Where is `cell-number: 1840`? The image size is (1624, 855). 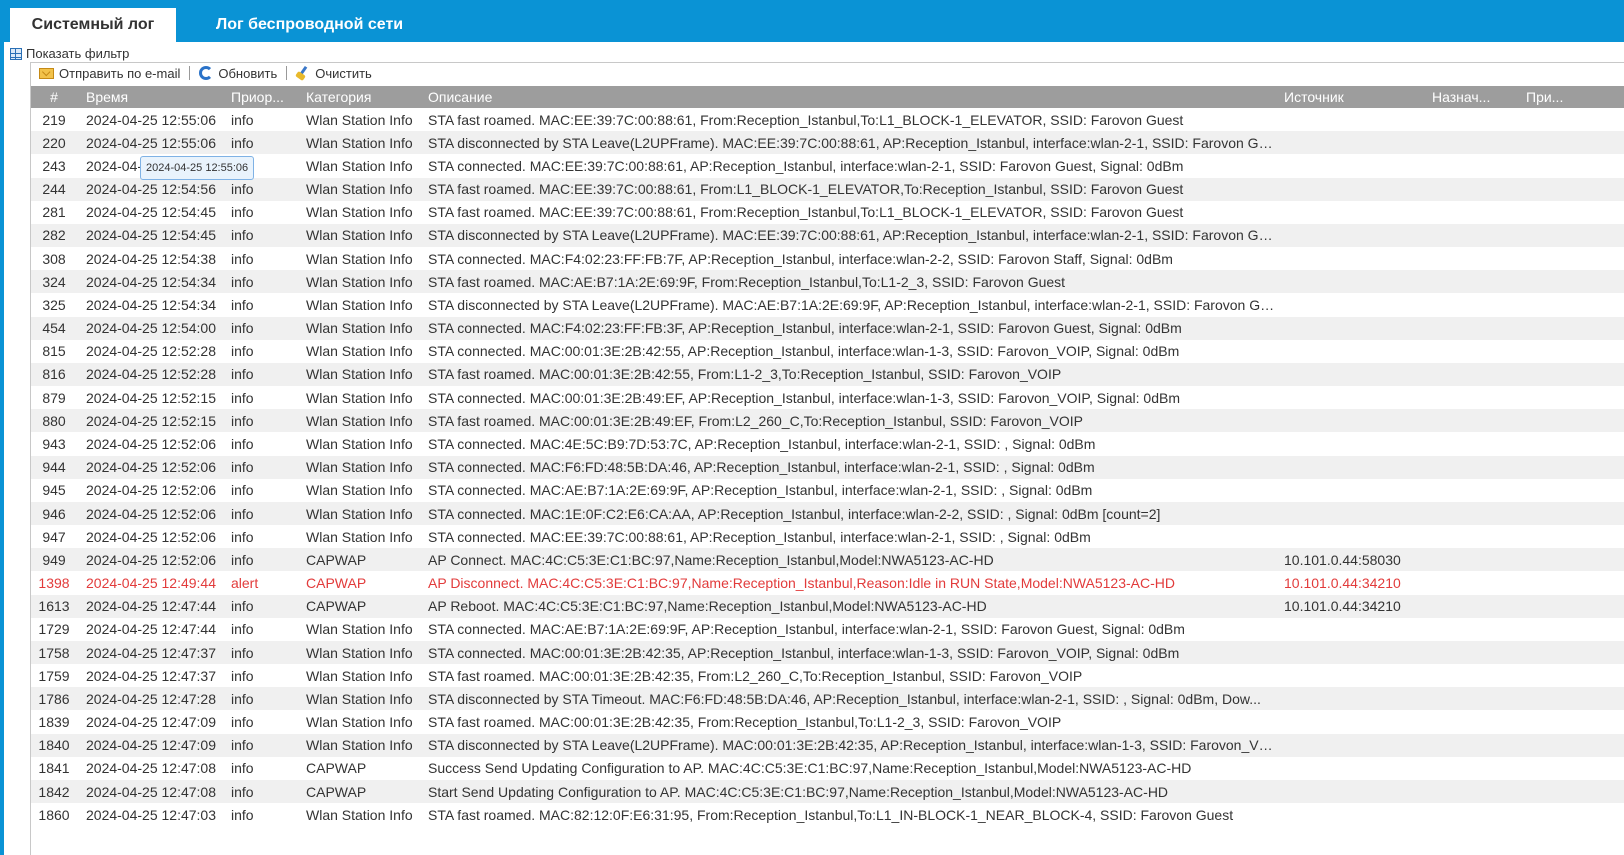 cell-number: 1840 is located at coordinates (54, 745).